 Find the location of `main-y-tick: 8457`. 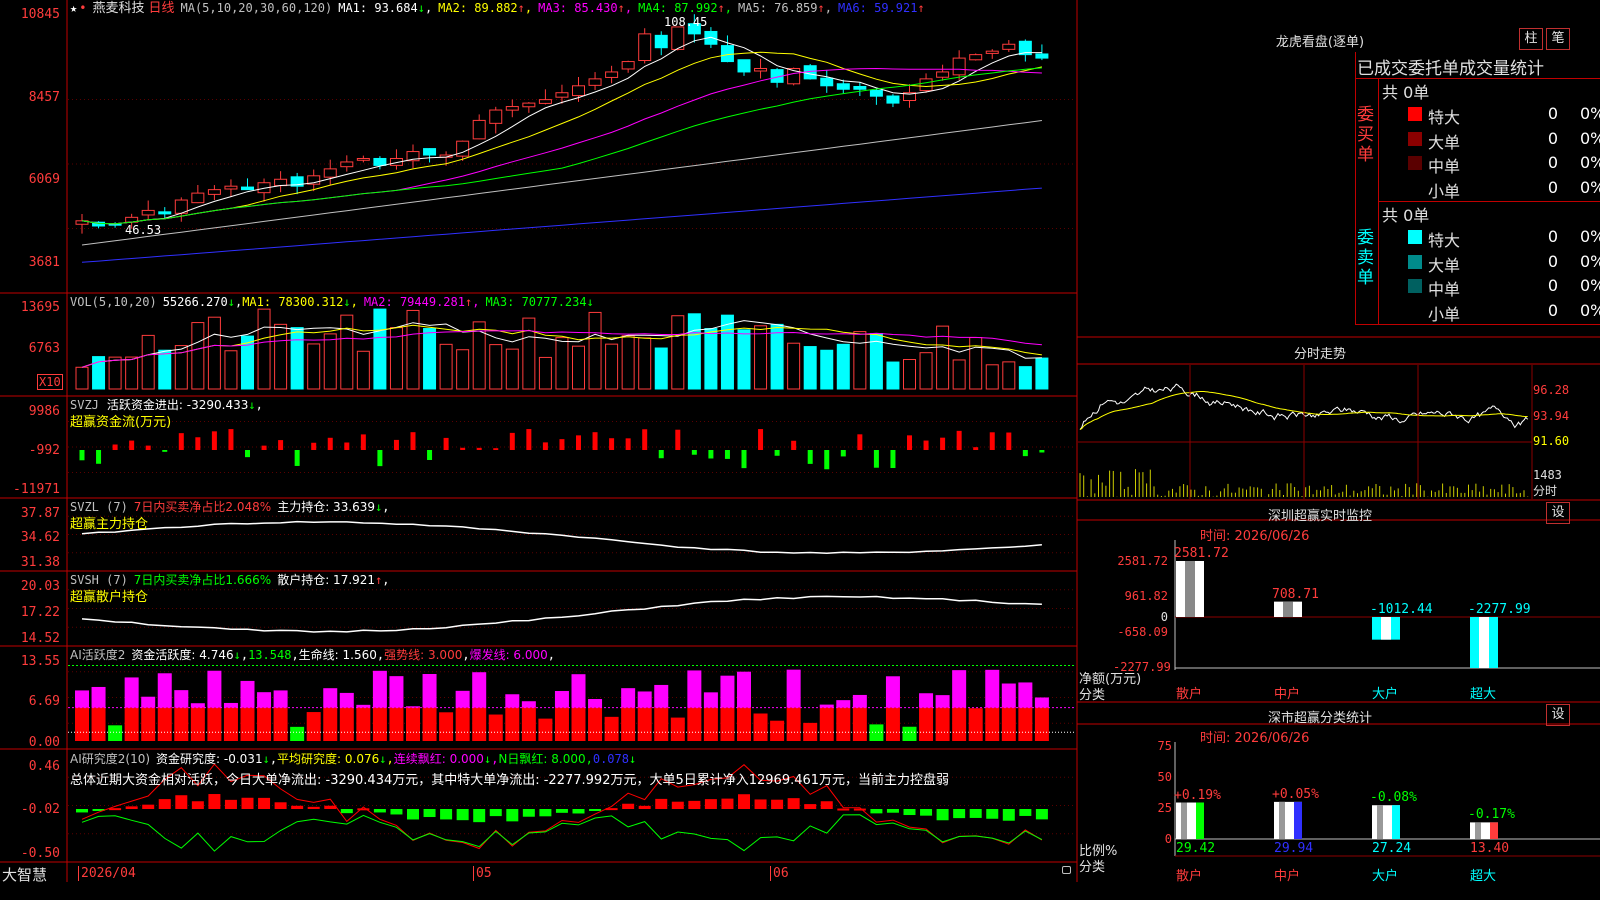

main-y-tick: 8457 is located at coordinates (44, 97).